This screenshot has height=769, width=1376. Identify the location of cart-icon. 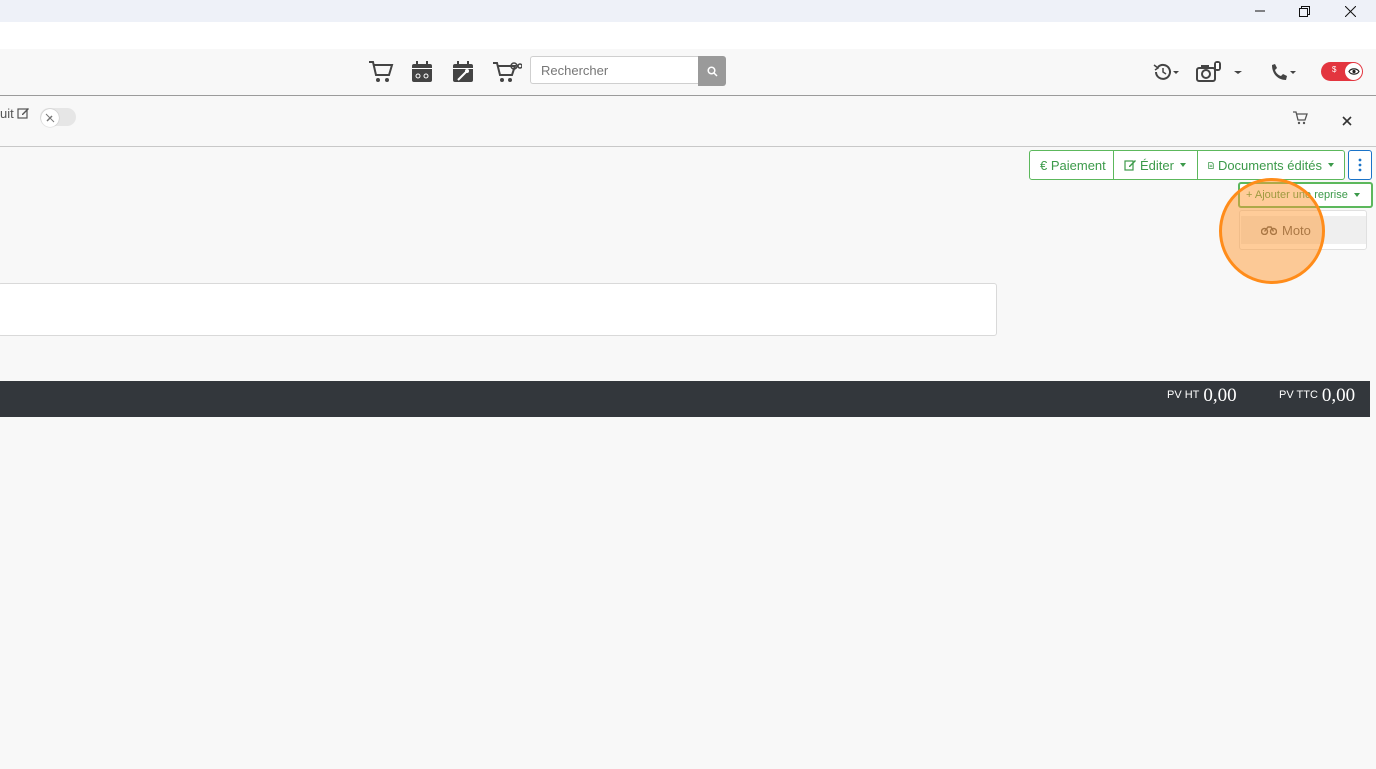
(381, 72).